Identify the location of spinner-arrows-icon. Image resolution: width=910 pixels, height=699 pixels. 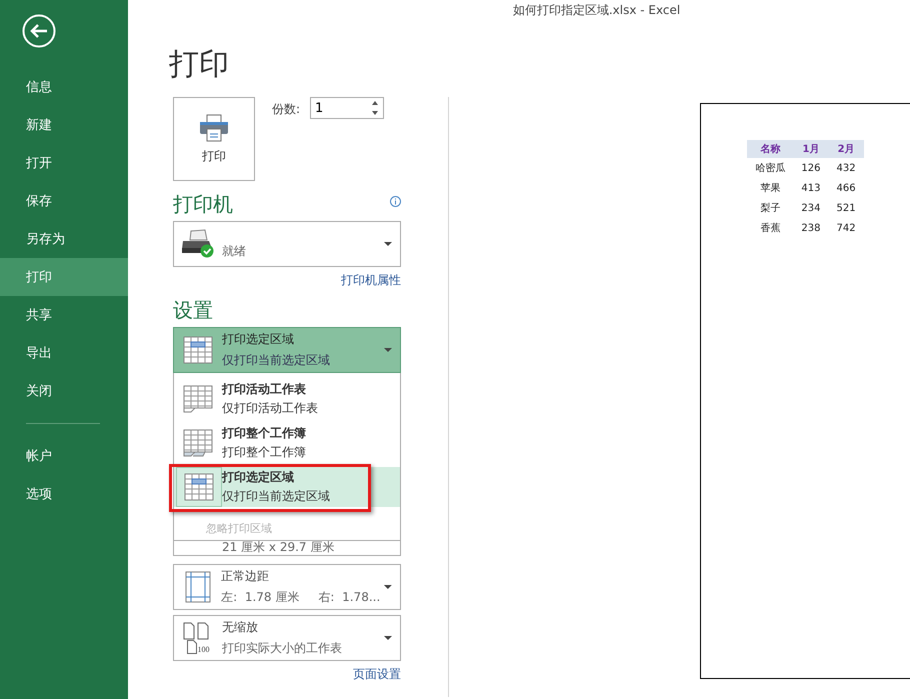
(375, 108).